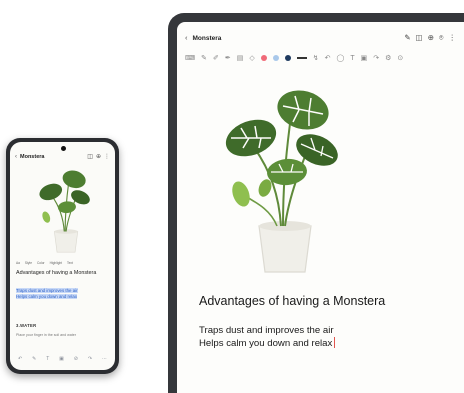 This screenshot has width=464, height=393. What do you see at coordinates (76, 359) in the screenshot?
I see `attach-icon: ⊘` at bounding box center [76, 359].